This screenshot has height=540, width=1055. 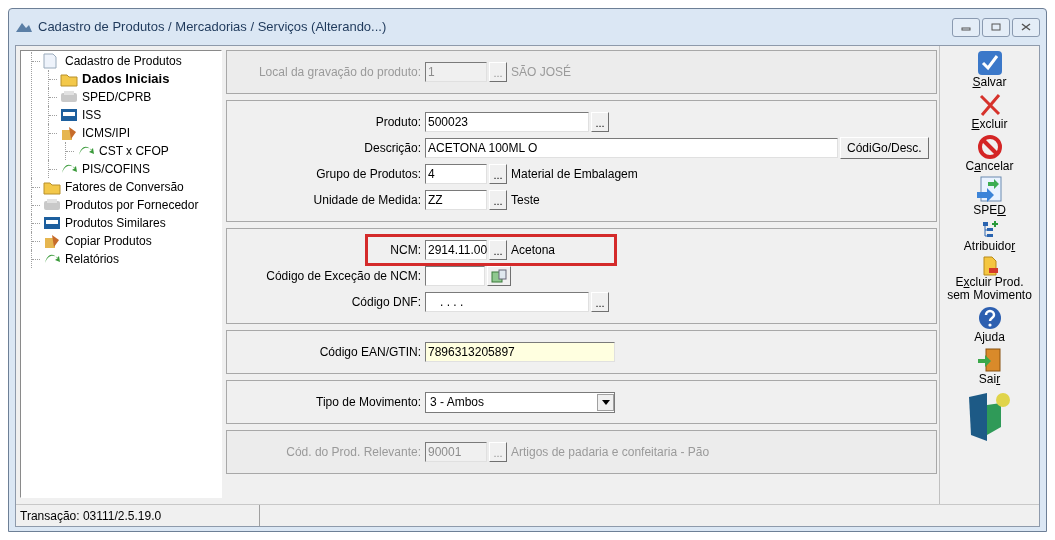 I want to click on field-label: Grupo de Produtos:, so click(x=368, y=174).